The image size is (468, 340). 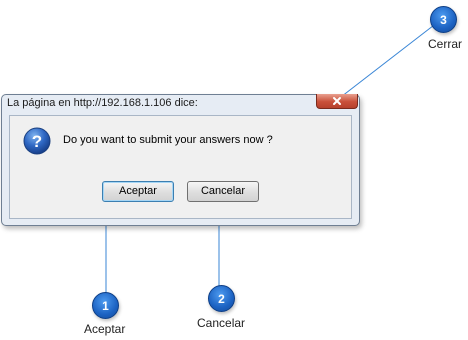 What do you see at coordinates (445, 44) in the screenshot?
I see `callout-label-close: Cerrar` at bounding box center [445, 44].